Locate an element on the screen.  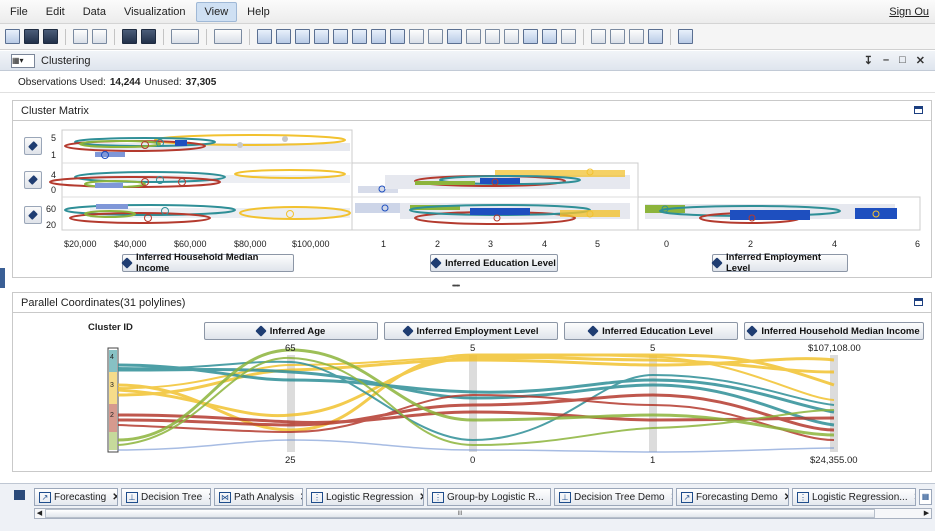
tab-decision-tree: ⊥ Decision Tree ✕ is located at coordinates (166, 497).